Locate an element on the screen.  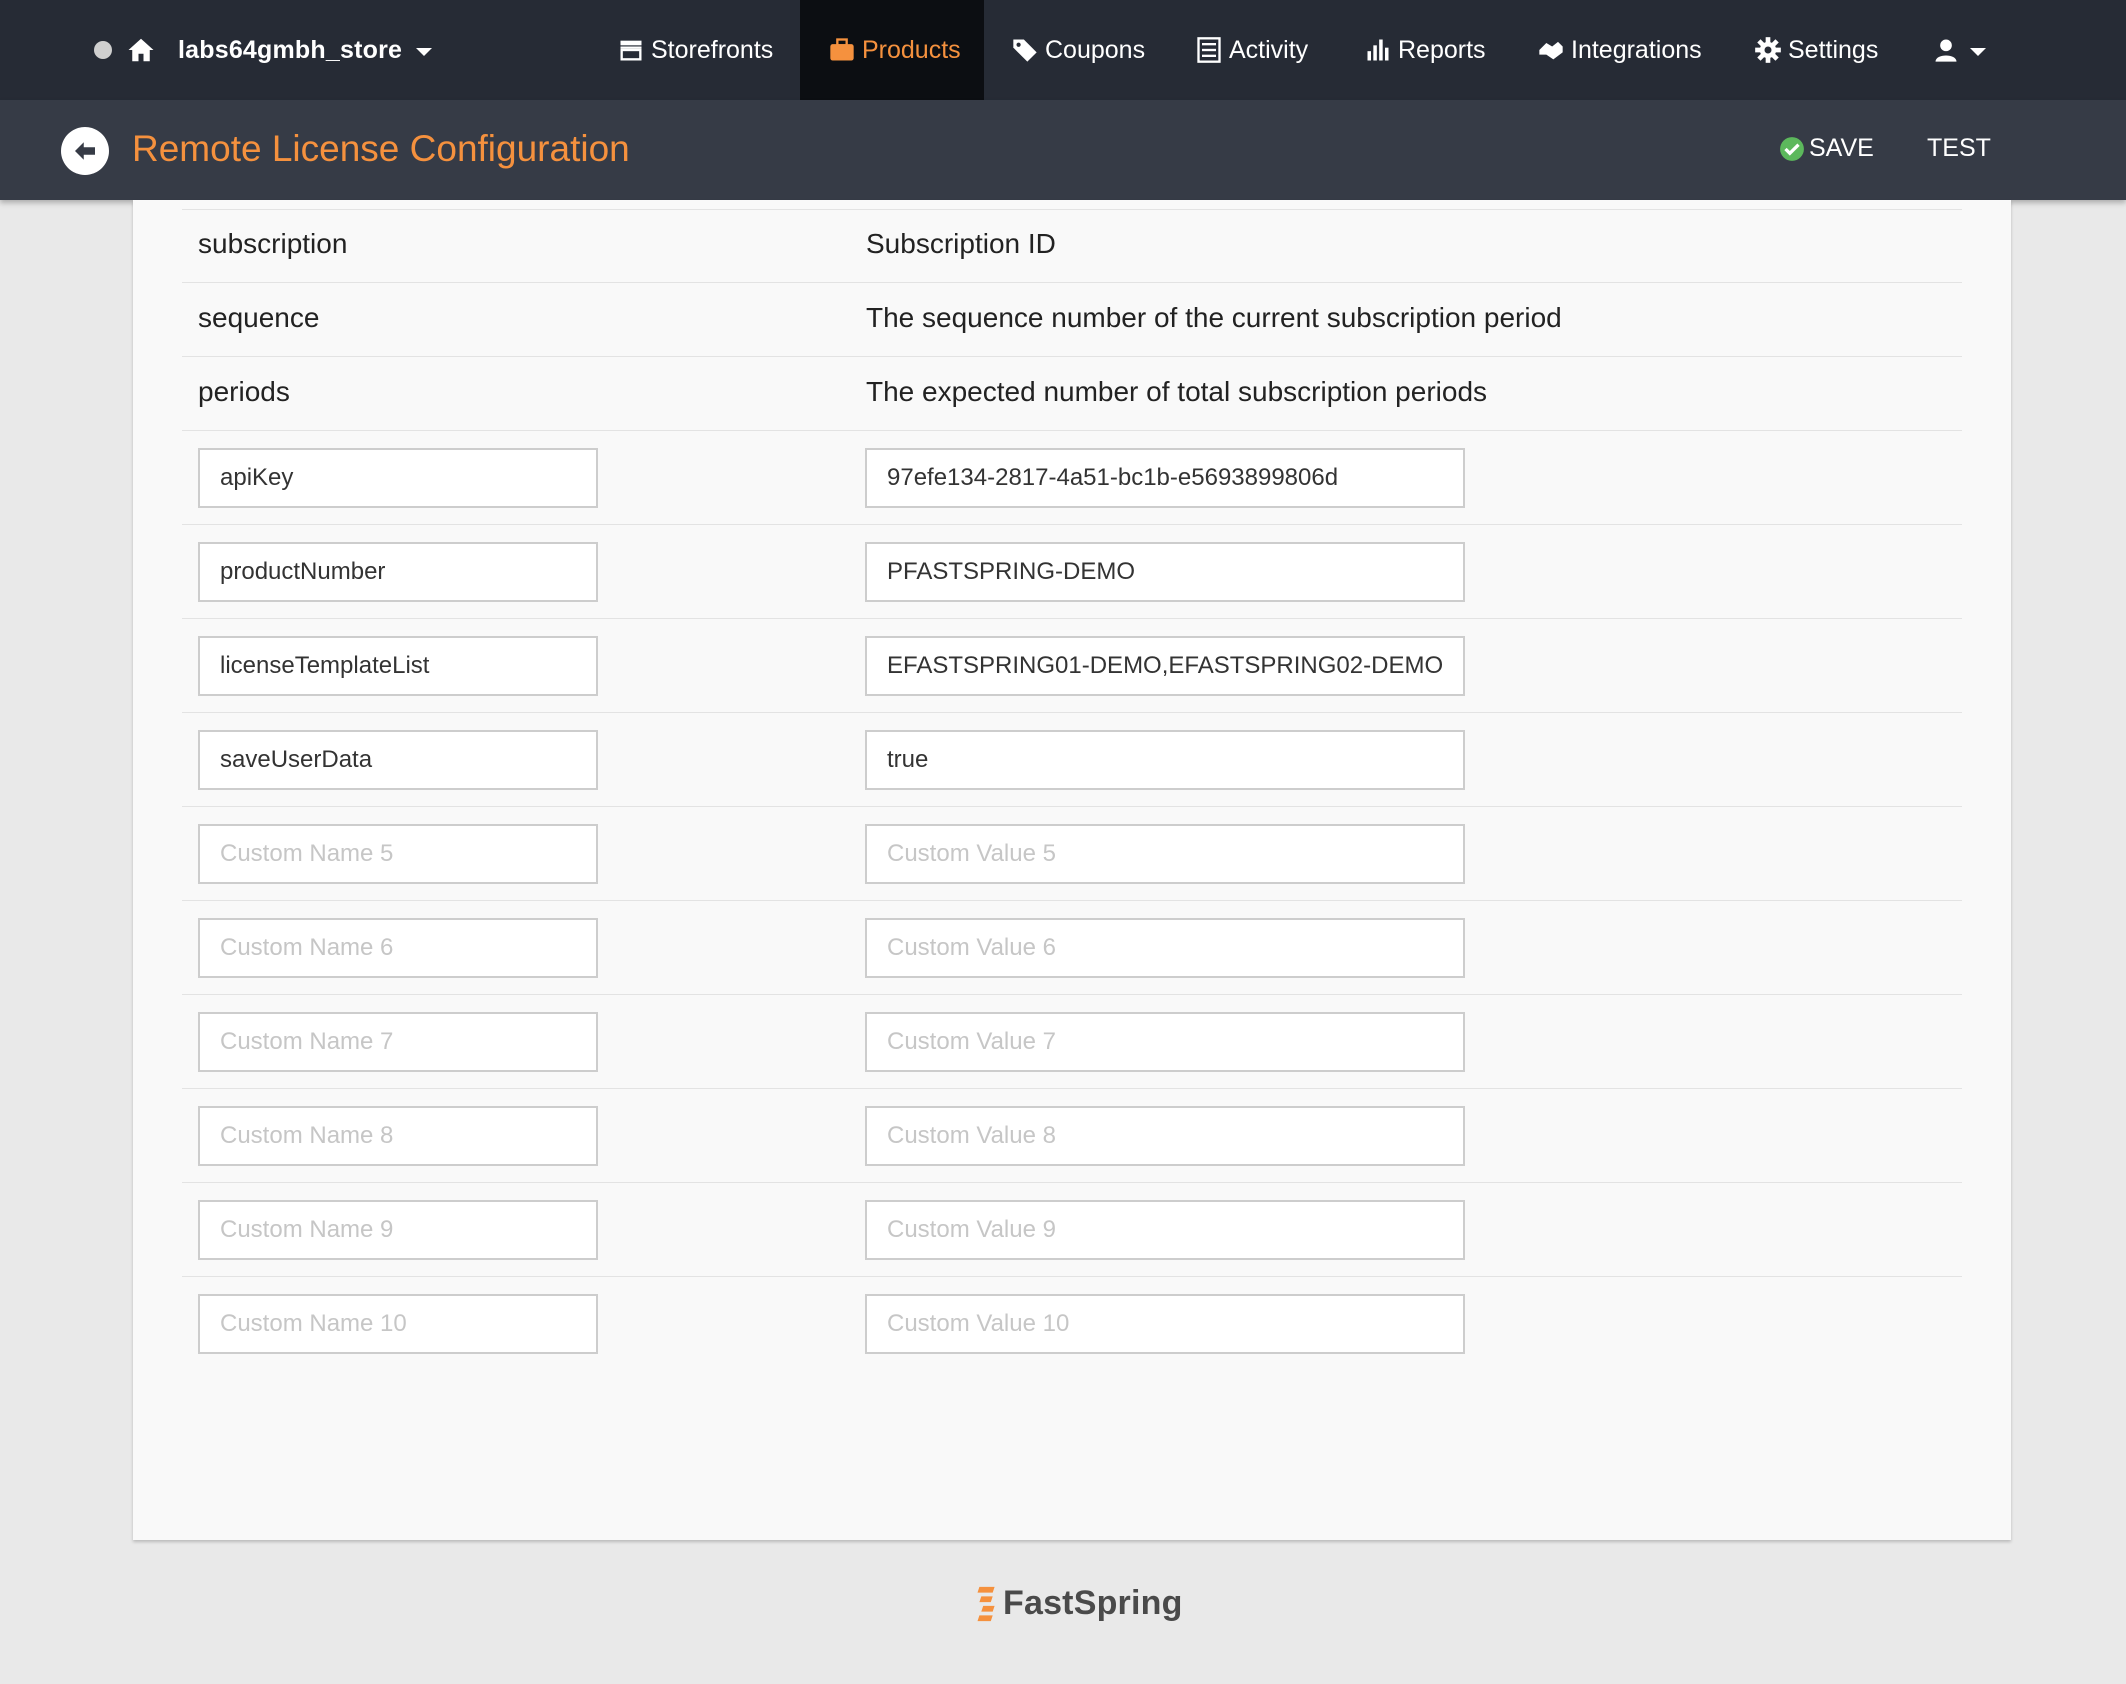
nav-storefronts: Storefronts is located at coordinates (695, 50).